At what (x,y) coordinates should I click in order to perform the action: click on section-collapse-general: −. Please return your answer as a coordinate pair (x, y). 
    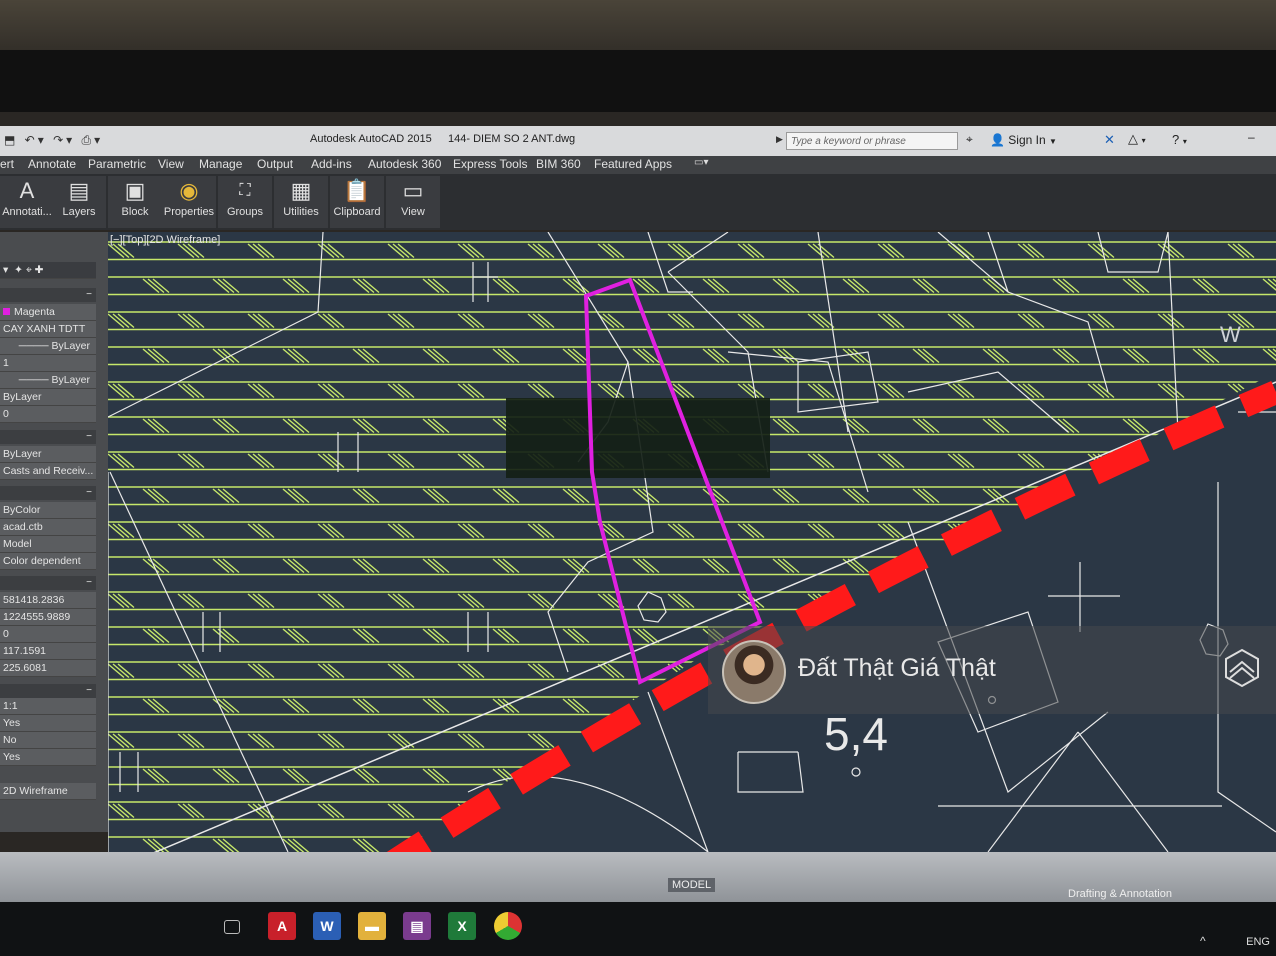
    Looking at the image, I should click on (48, 295).